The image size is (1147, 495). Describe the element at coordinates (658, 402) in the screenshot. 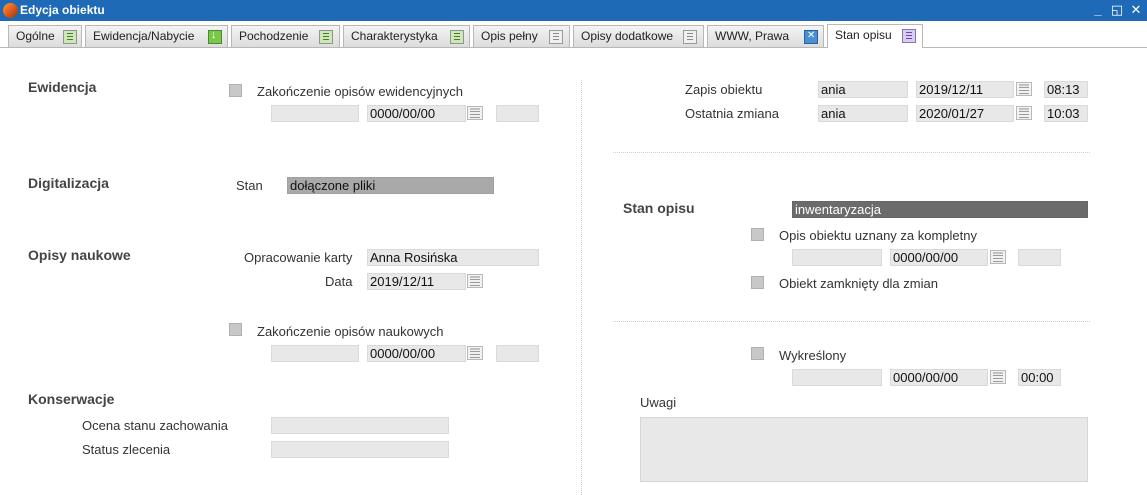

I see `uwagi-label: Uwagi` at that location.